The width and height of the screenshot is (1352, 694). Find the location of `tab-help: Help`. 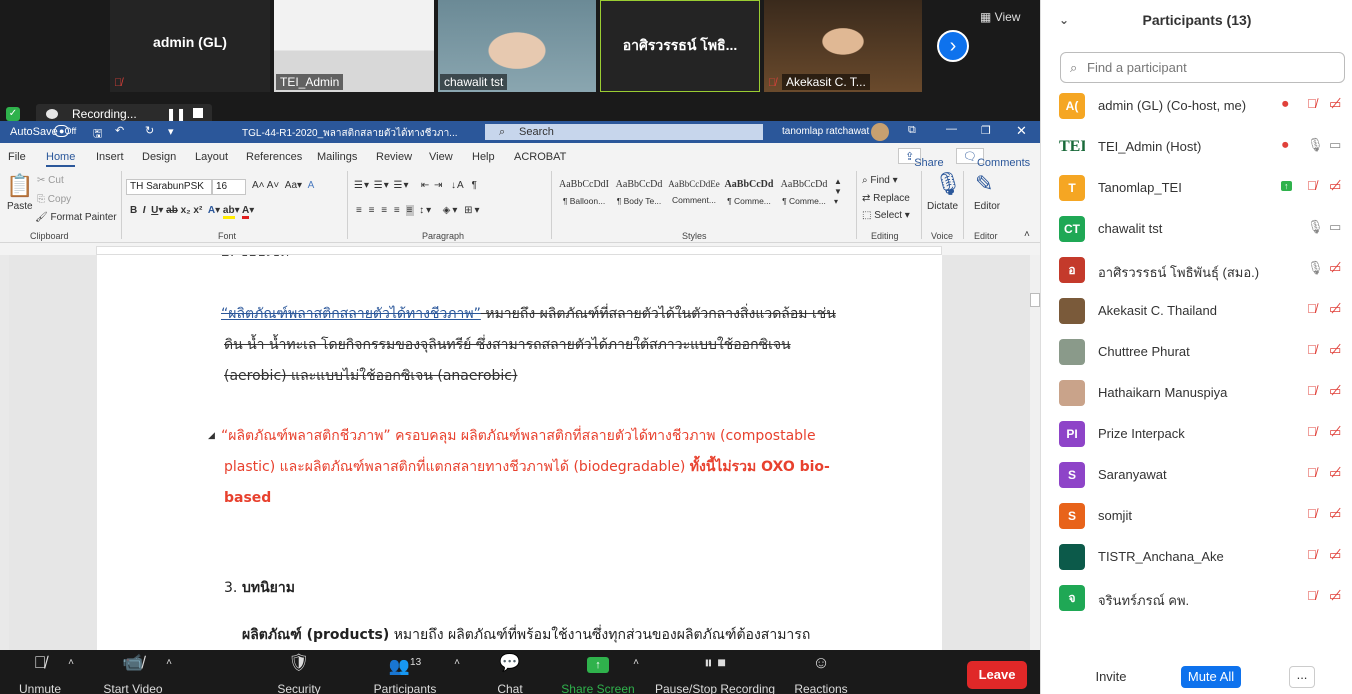

tab-help: Help is located at coordinates (483, 157).